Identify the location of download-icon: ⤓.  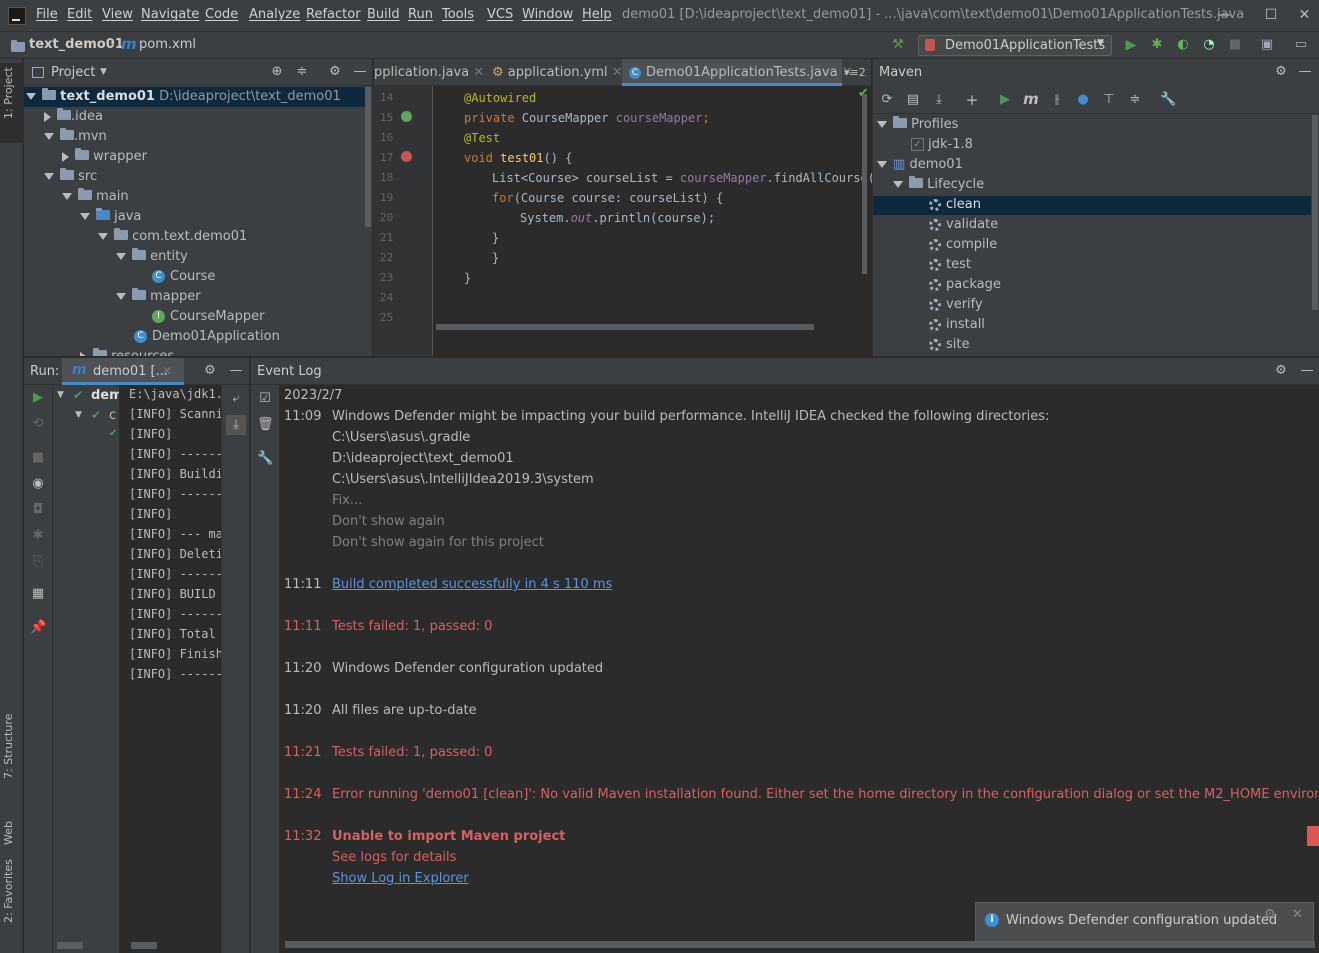
(939, 100).